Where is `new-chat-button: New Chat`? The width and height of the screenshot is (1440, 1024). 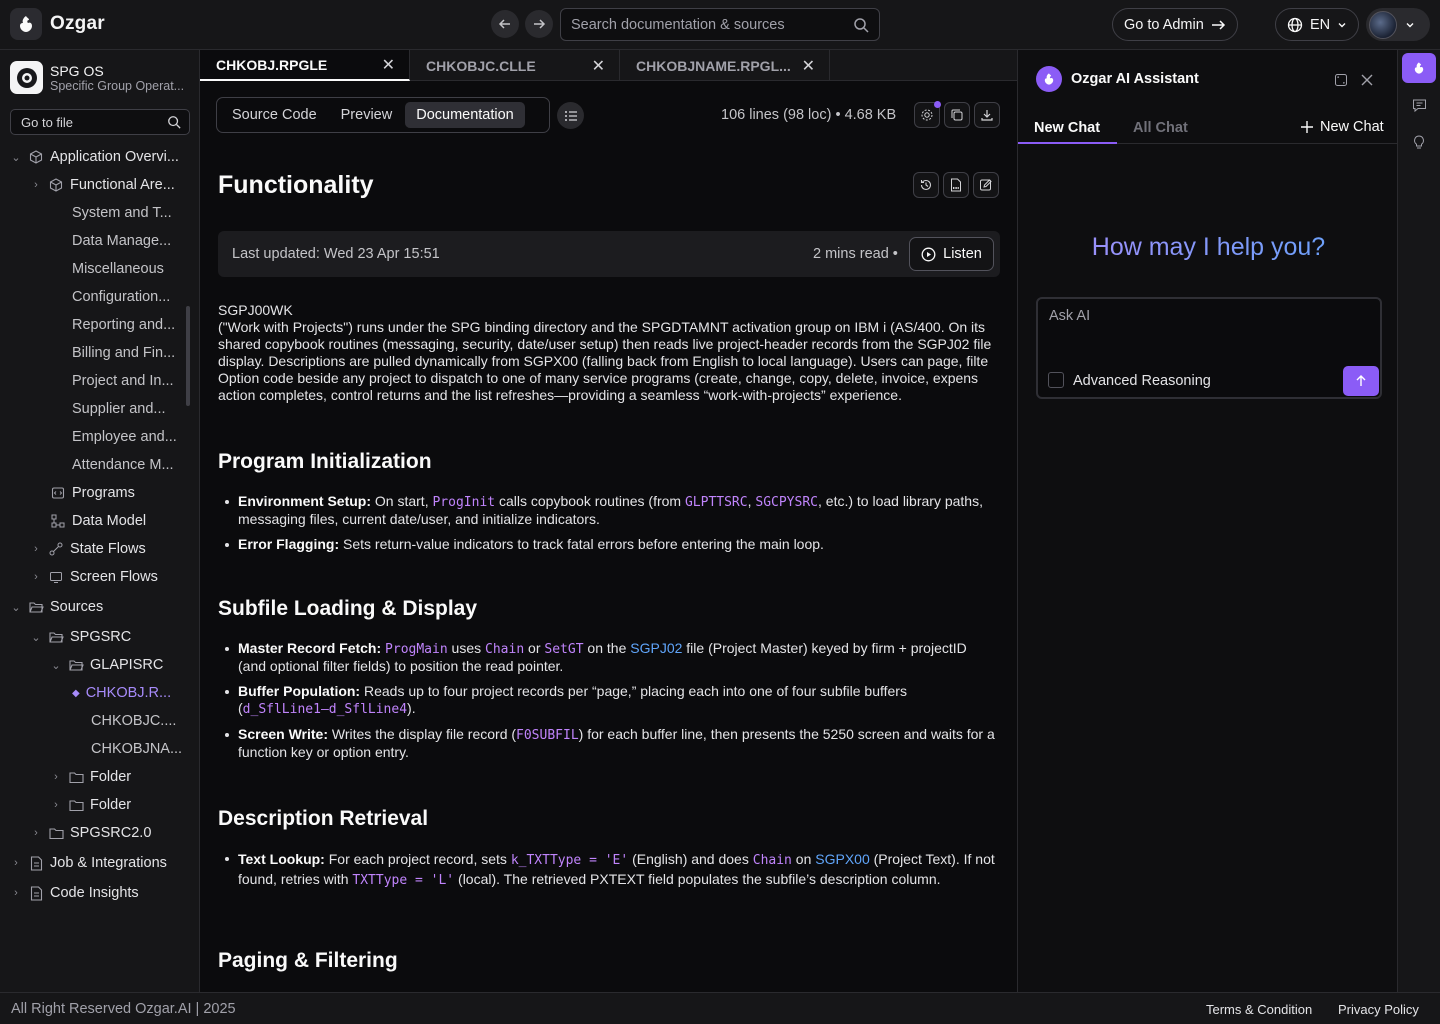
new-chat-button: New Chat is located at coordinates (1342, 127).